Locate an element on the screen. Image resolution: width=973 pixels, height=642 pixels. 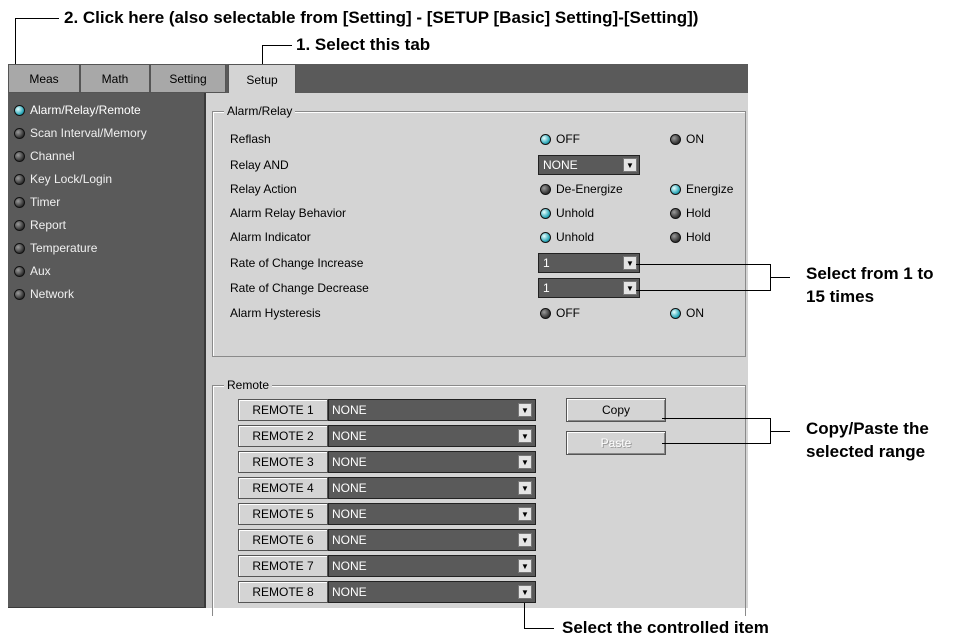
callout-line-copy-out is located at coordinates (780, 431).